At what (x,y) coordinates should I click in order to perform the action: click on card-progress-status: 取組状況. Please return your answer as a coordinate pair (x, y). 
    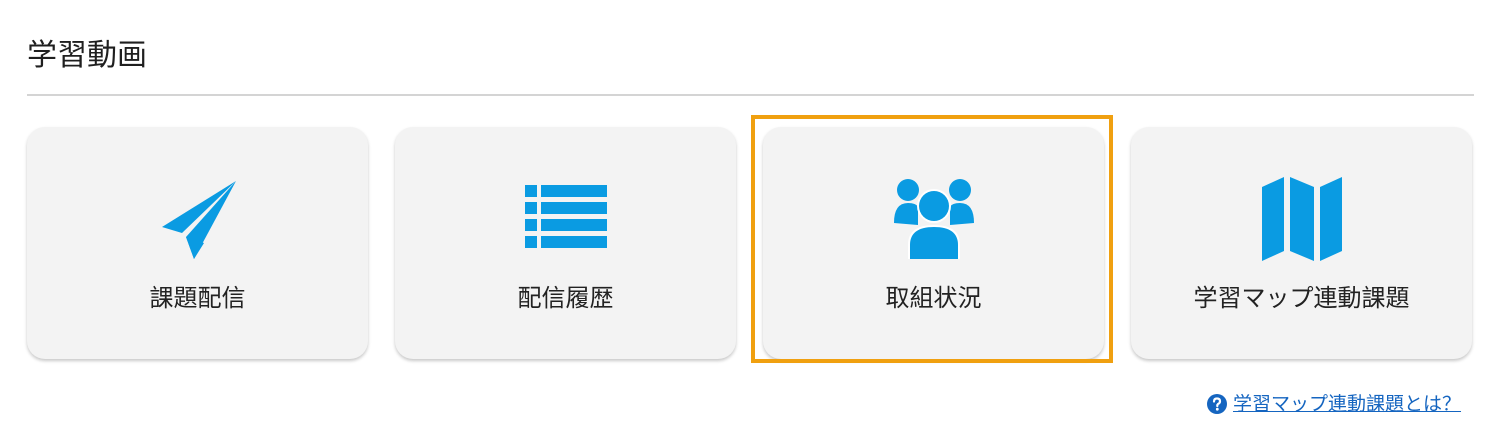
    Looking at the image, I should click on (933, 243).